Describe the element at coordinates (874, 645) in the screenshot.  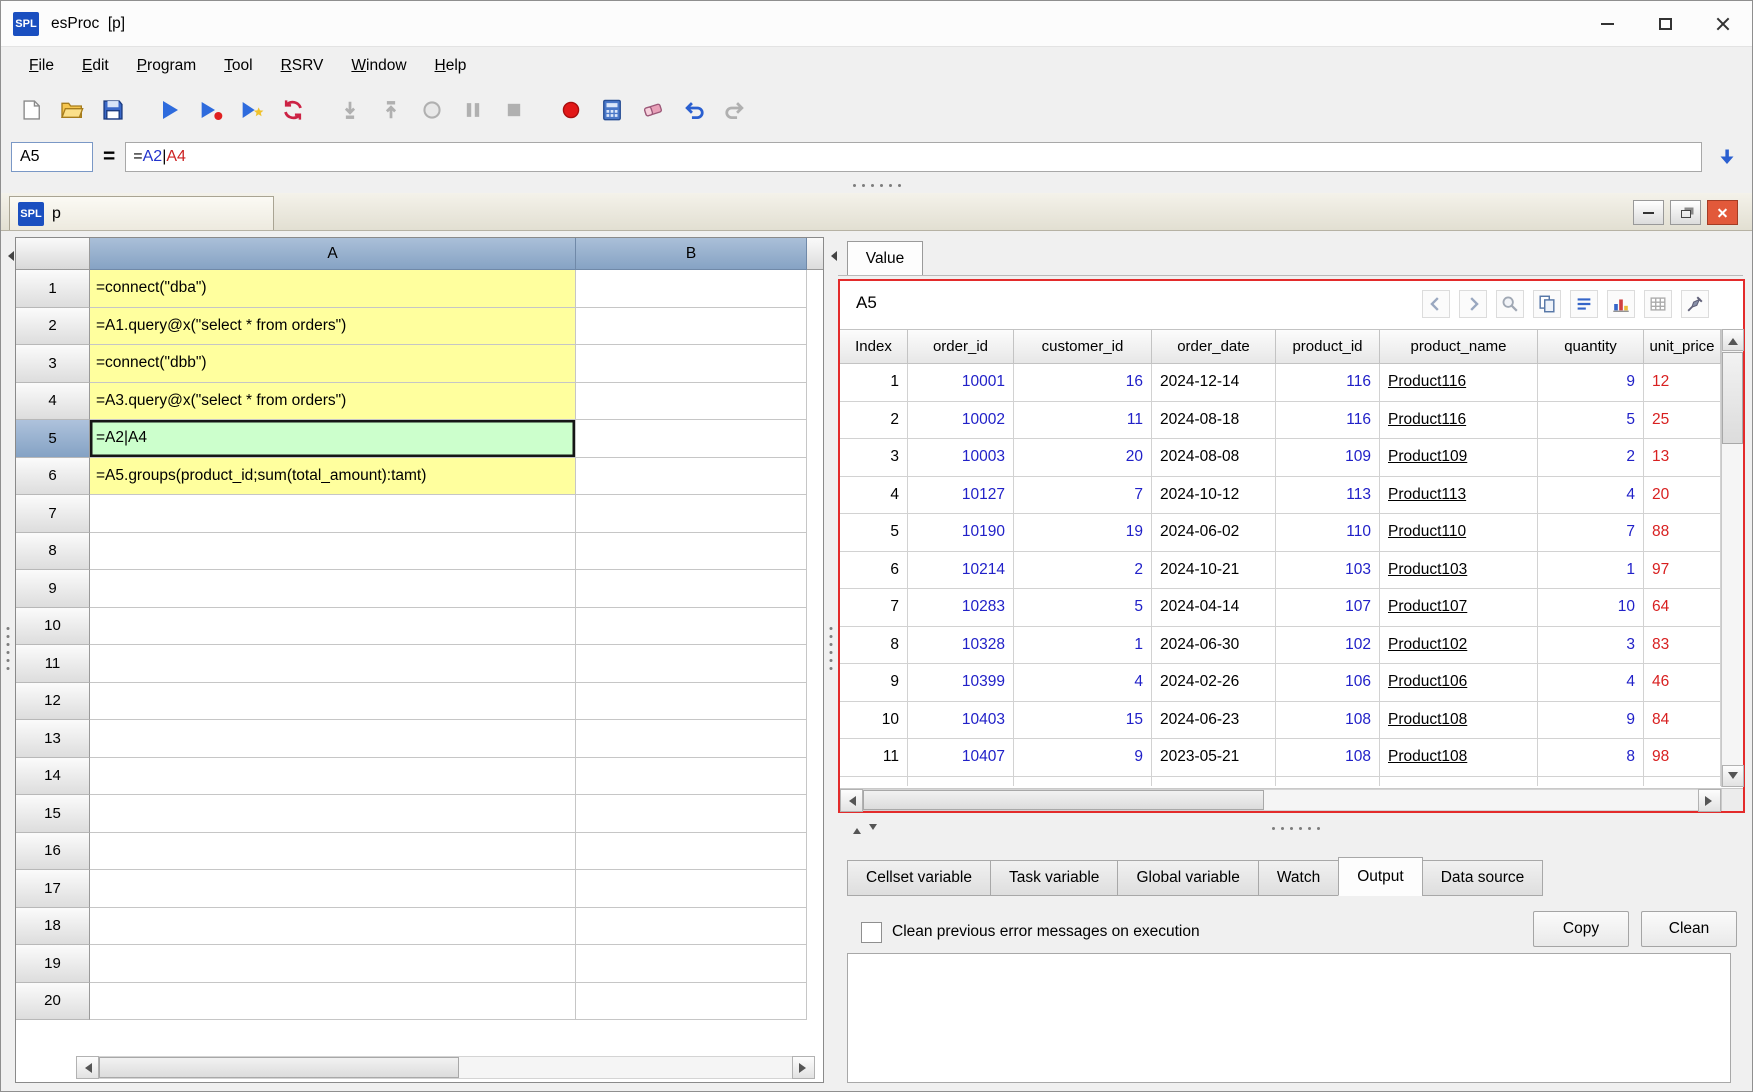
I see `cell-index: 8` at that location.